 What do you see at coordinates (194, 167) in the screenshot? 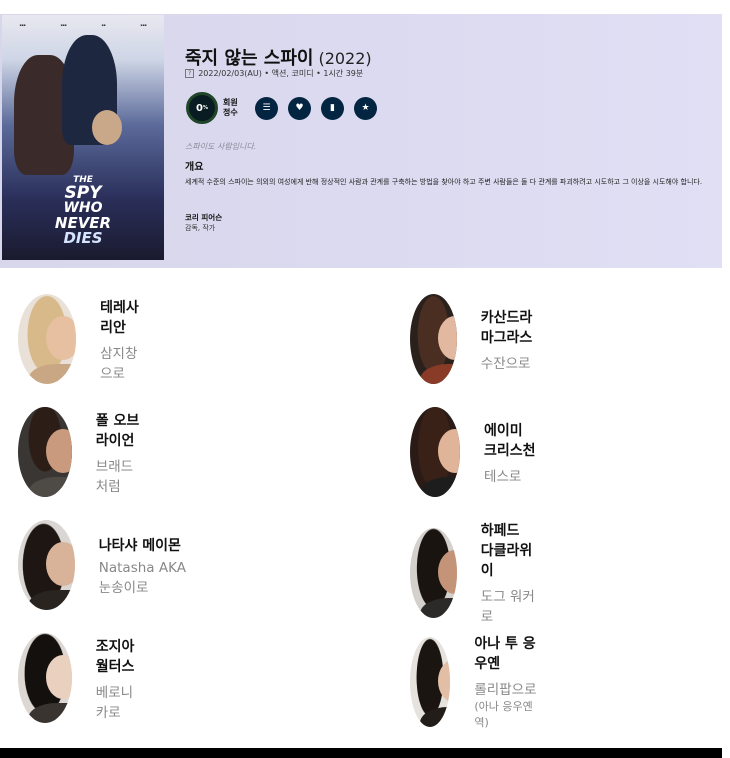
I see `overview-heading: 개요` at bounding box center [194, 167].